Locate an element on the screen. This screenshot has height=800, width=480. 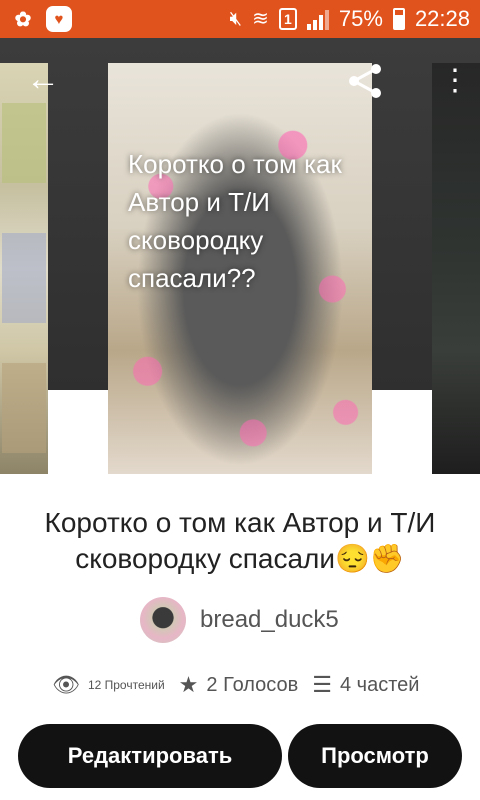
view-button: Просмотр is located at coordinates (375, 756).